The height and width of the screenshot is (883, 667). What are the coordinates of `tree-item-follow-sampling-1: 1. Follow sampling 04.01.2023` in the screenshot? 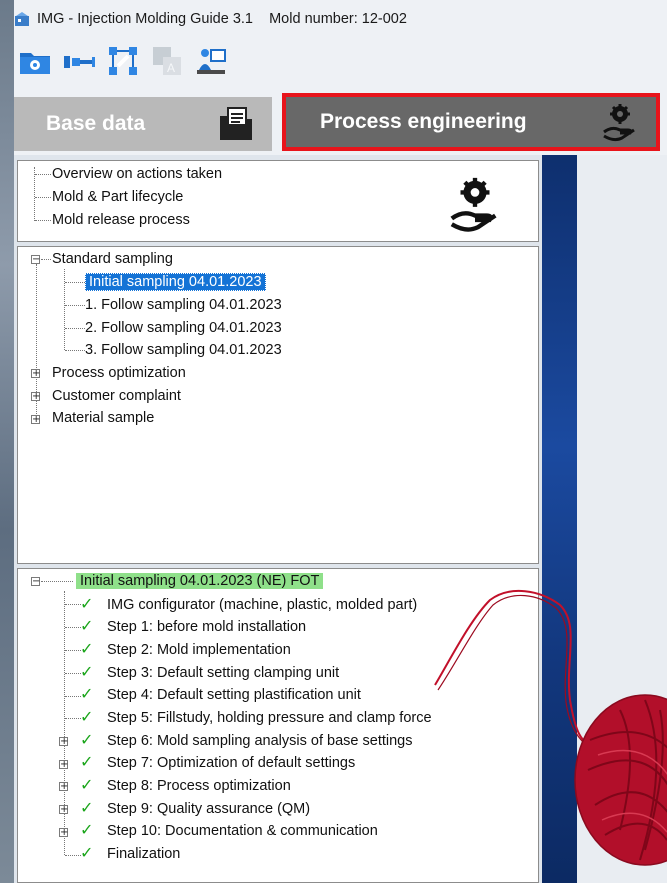 It's located at (183, 305).